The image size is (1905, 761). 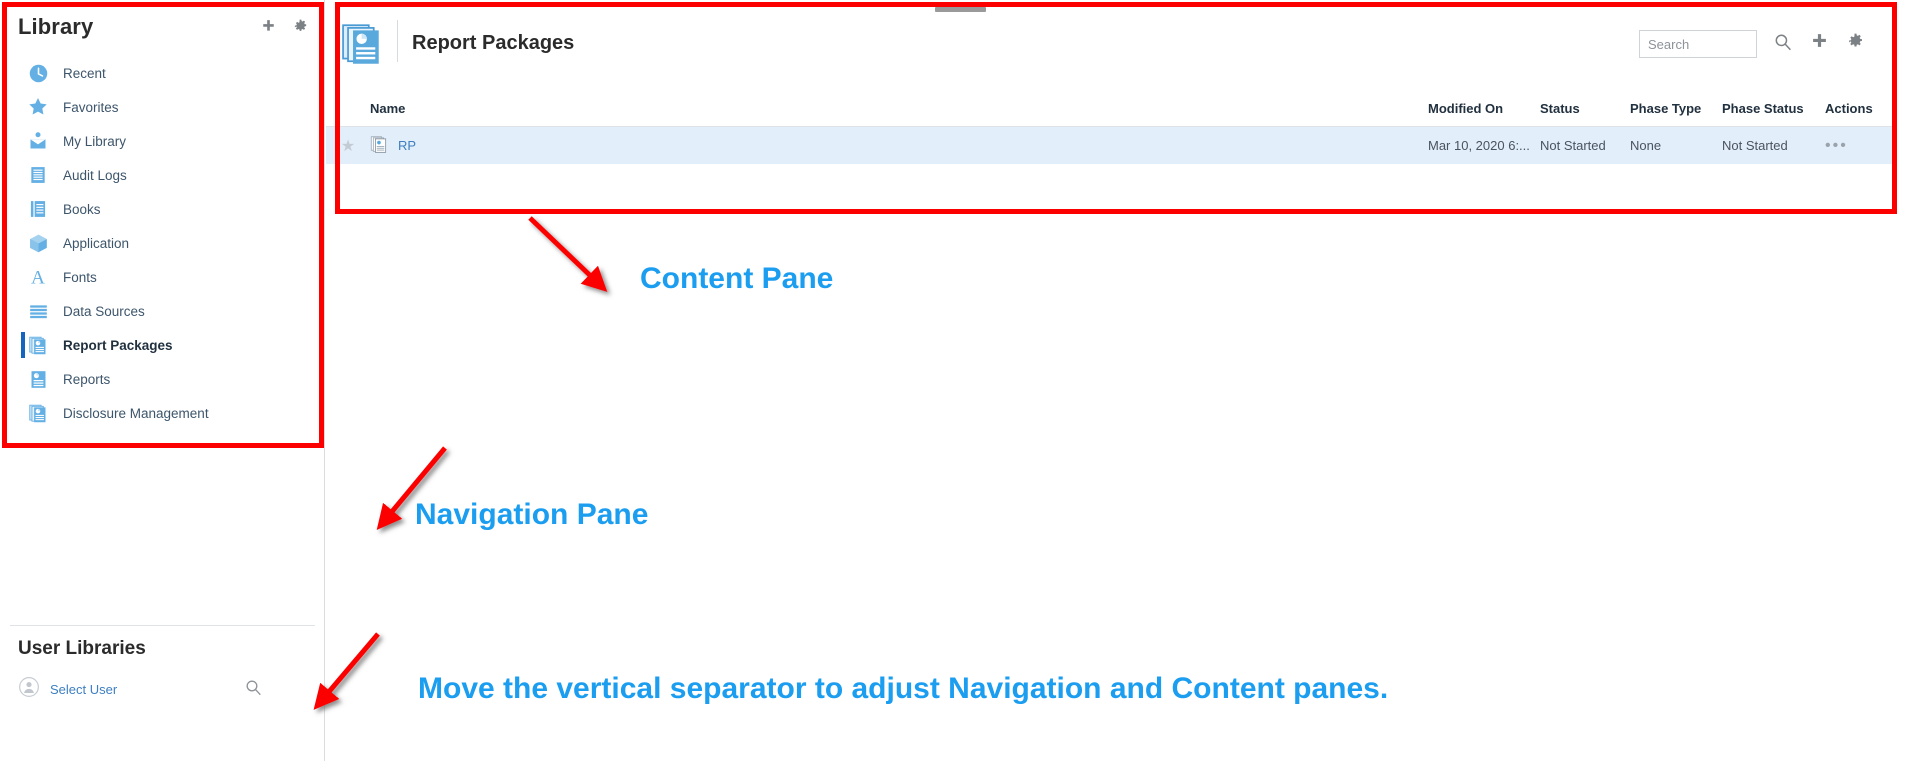 What do you see at coordinates (163, 689) in the screenshot?
I see `select-user-row: Select User` at bounding box center [163, 689].